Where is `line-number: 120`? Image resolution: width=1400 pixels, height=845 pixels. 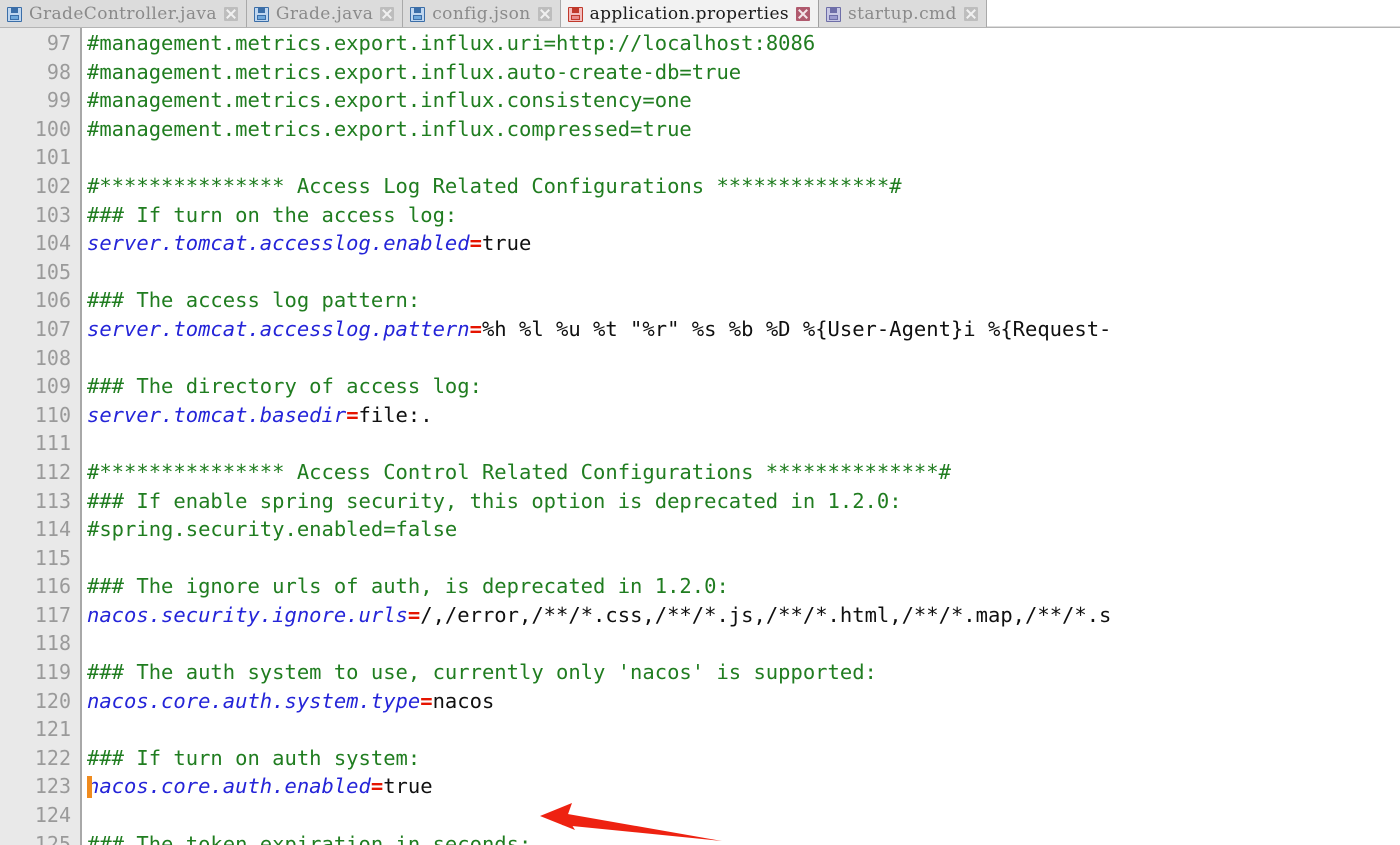
line-number: 120 is located at coordinates (52, 700).